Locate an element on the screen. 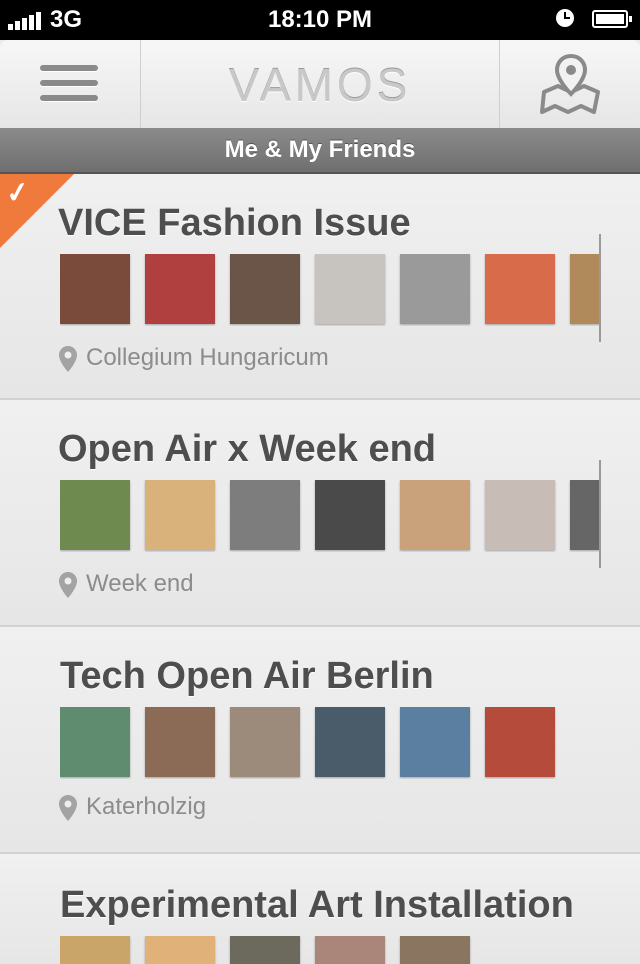  event-location: Week end is located at coordinates (126, 584).